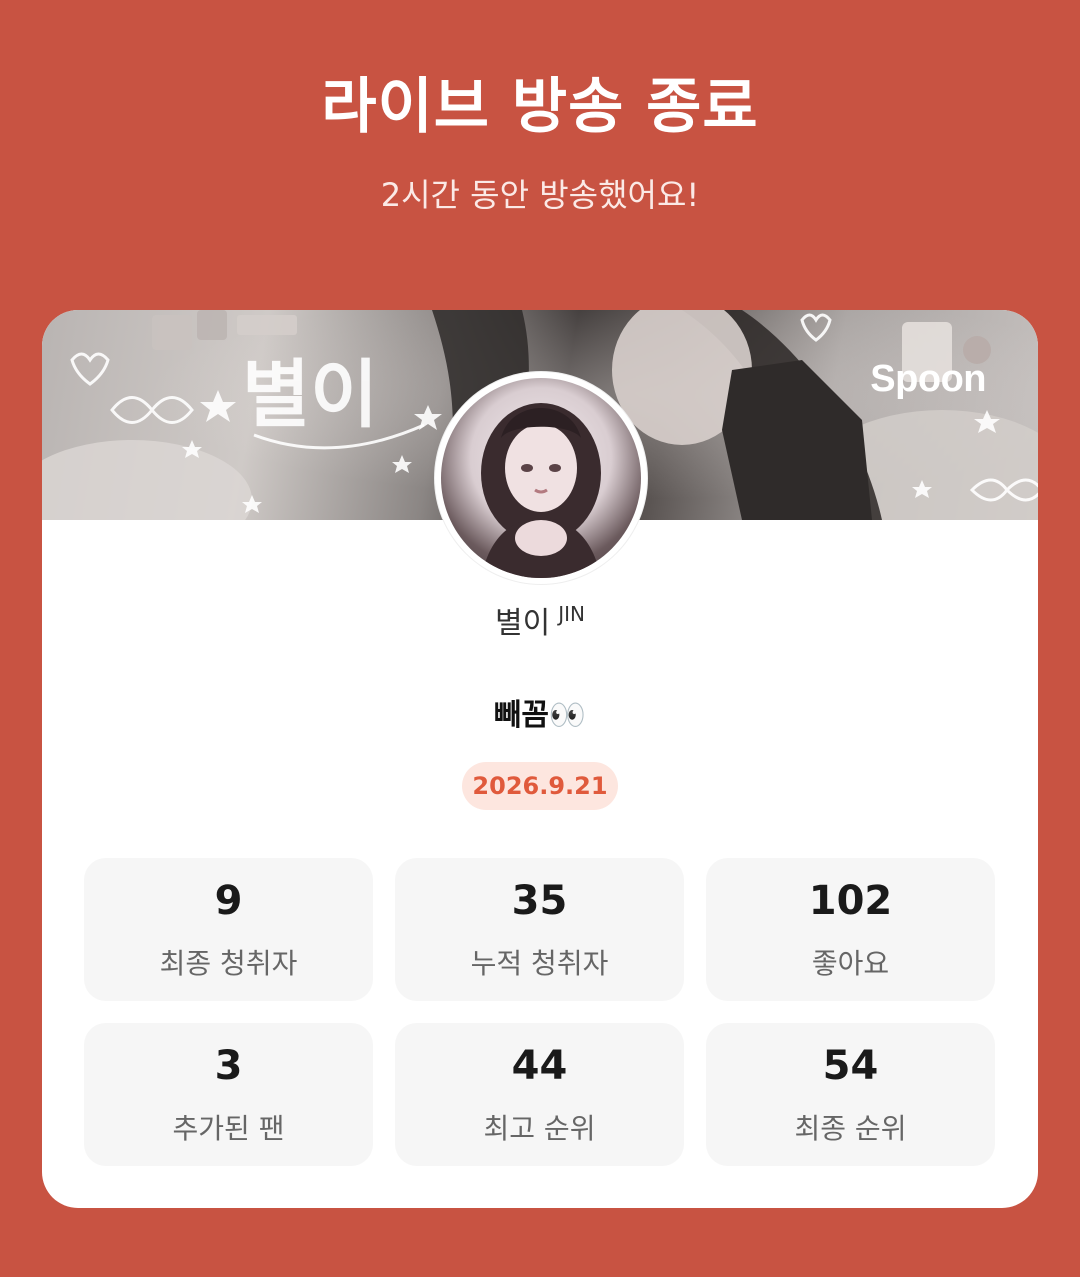  I want to click on spoon-logo: Spoon, so click(928, 379).